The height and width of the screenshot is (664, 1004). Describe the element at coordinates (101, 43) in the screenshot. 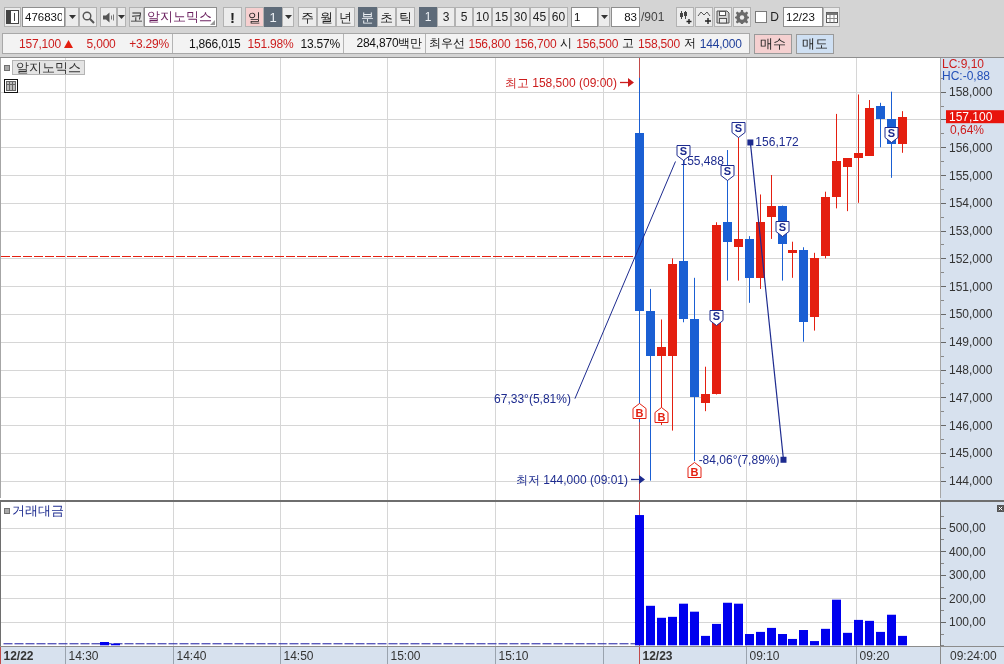

I see `quote-value: 5,000` at that location.